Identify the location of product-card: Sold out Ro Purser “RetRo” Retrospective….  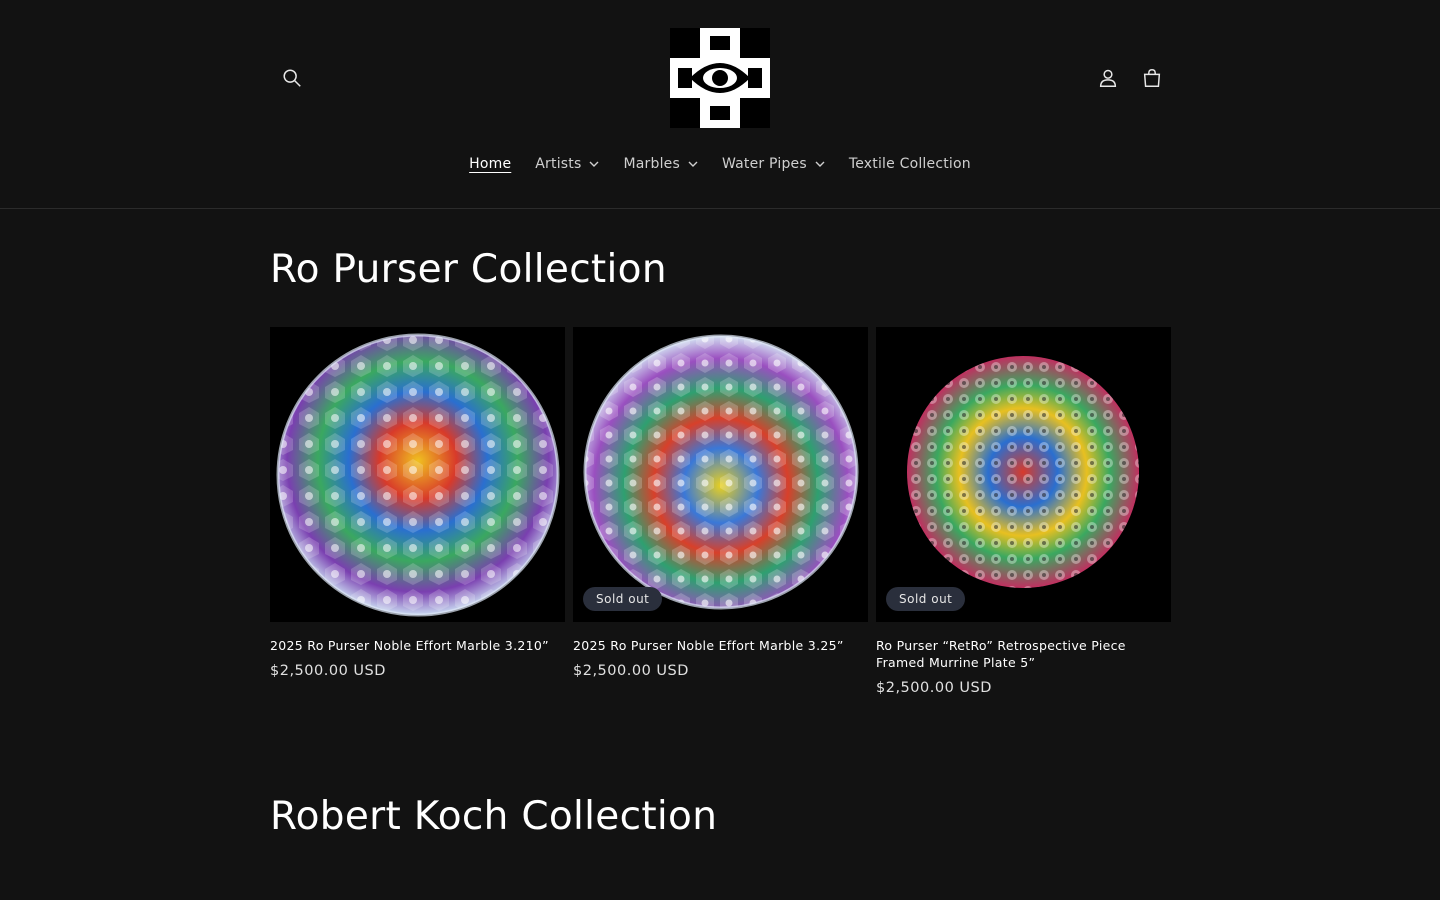
(1023, 511).